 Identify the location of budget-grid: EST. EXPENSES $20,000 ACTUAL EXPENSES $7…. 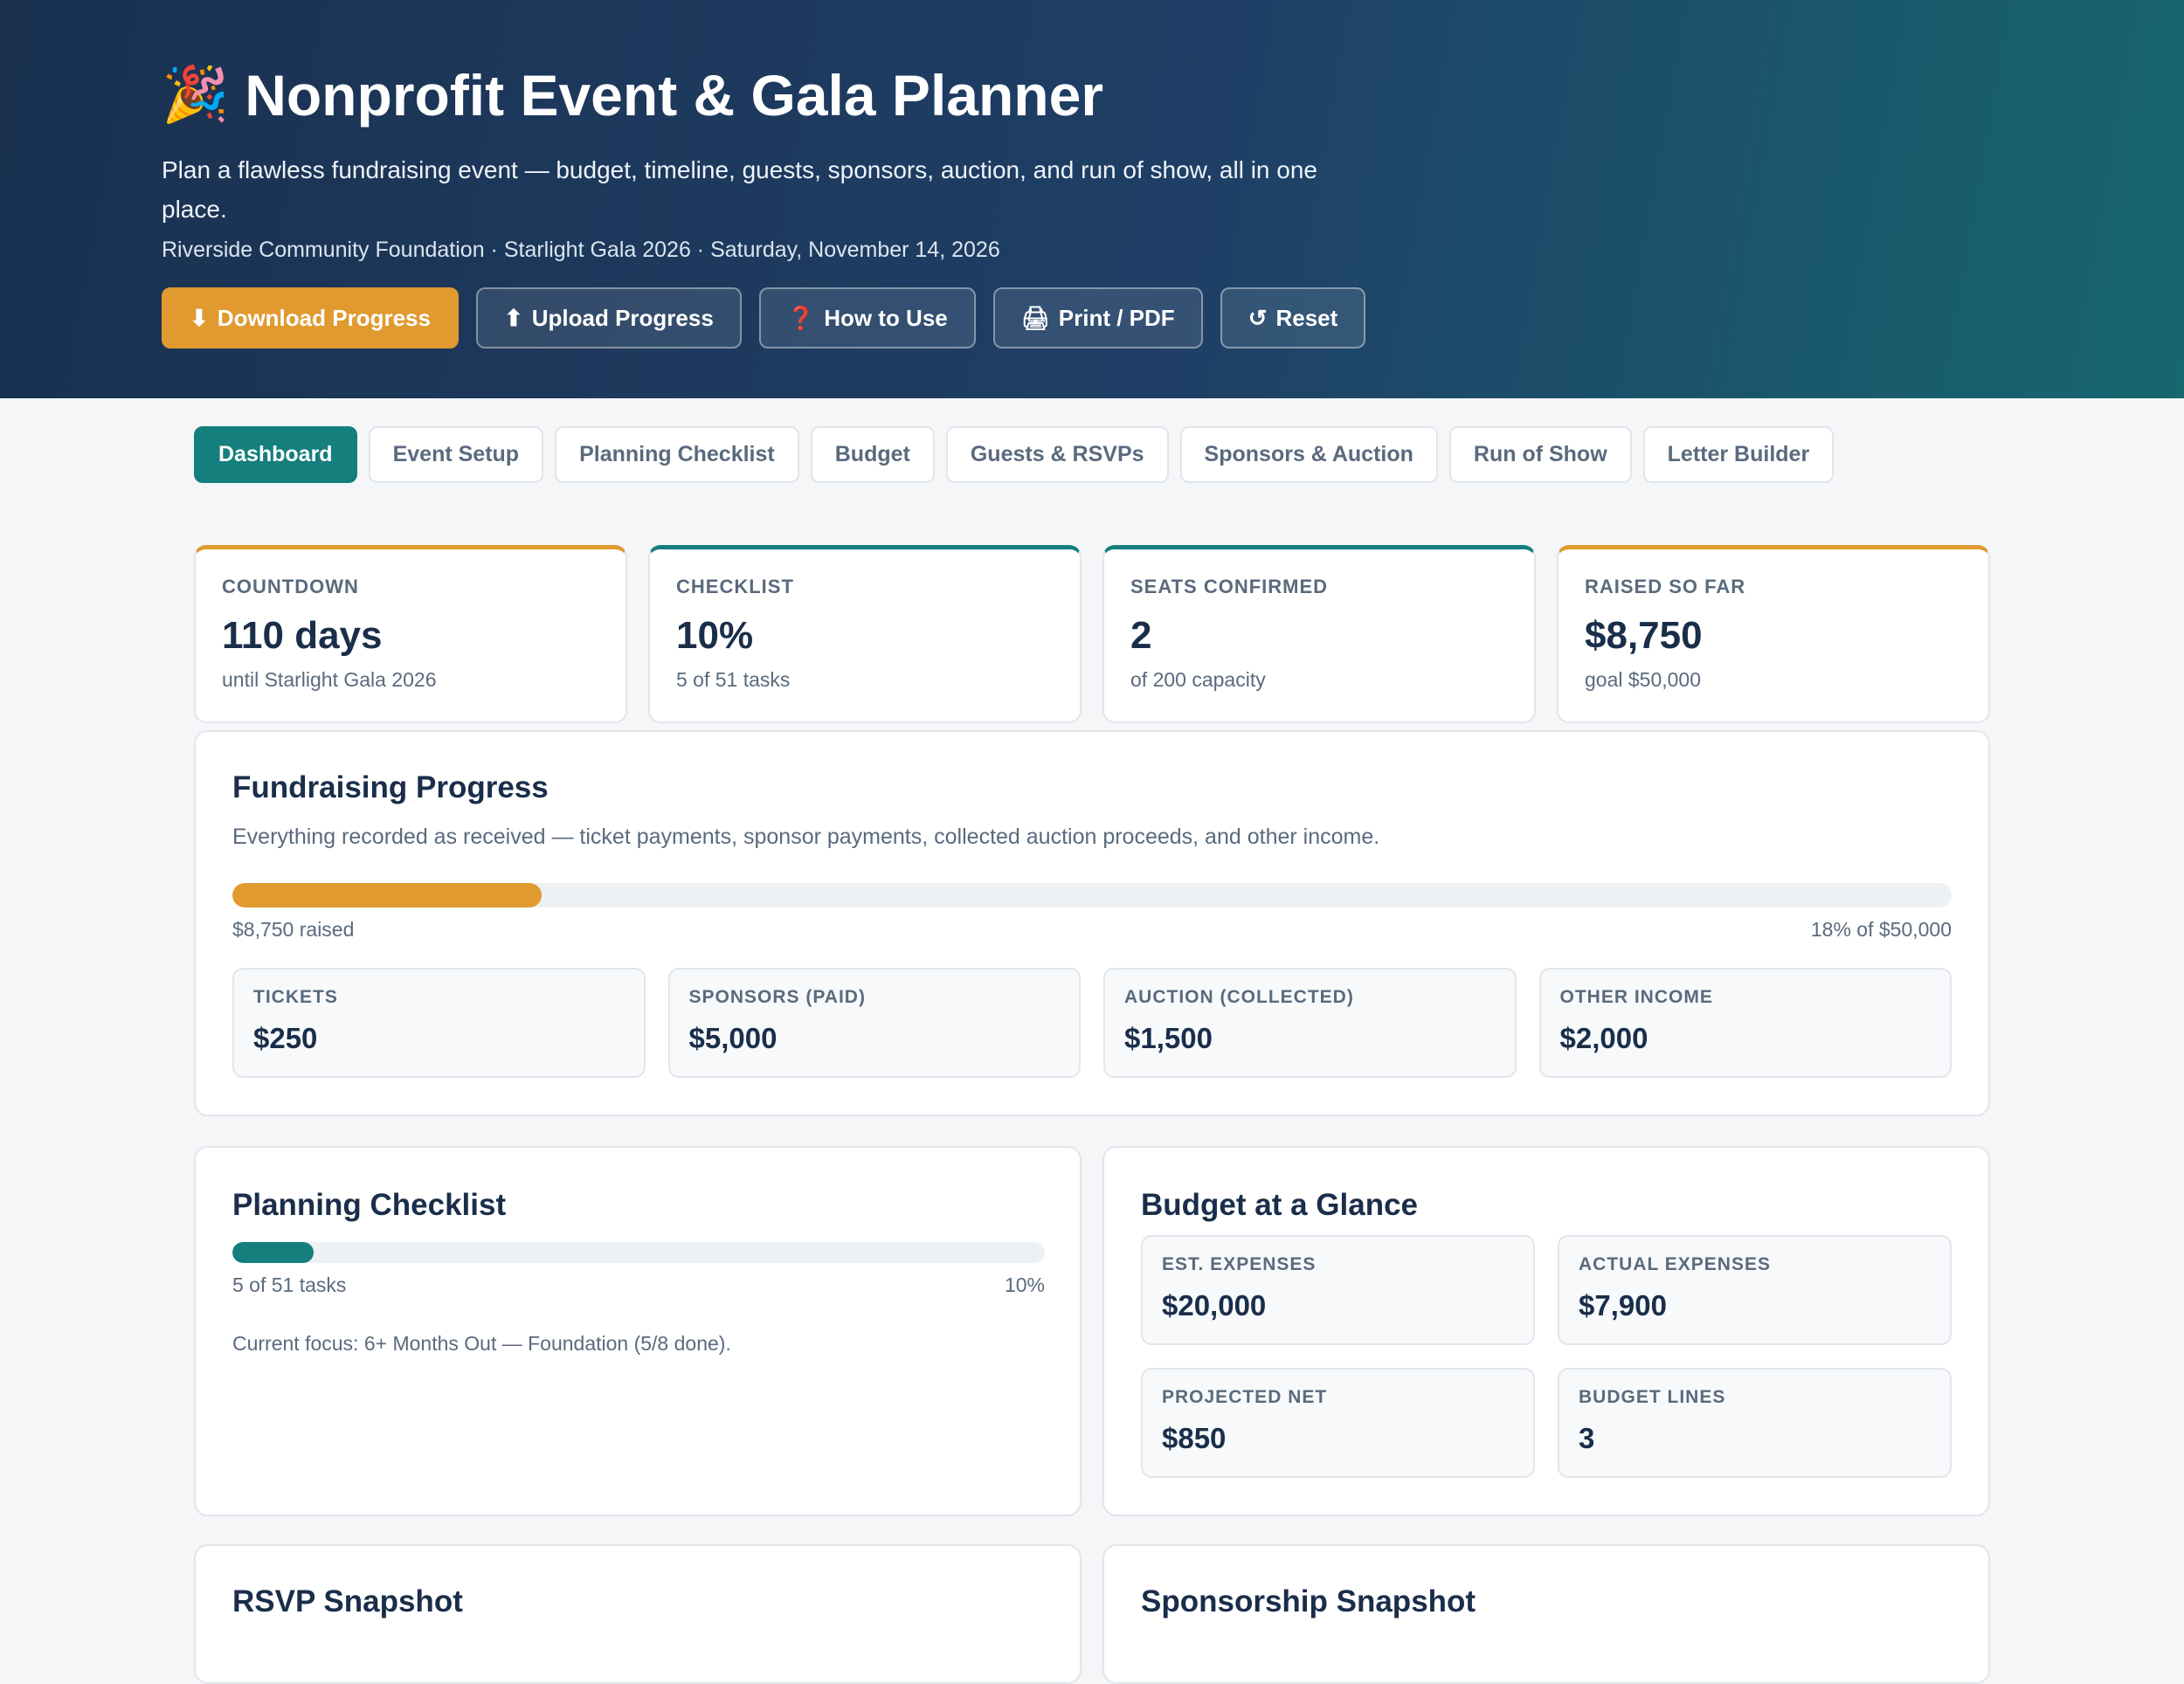
(1546, 1356).